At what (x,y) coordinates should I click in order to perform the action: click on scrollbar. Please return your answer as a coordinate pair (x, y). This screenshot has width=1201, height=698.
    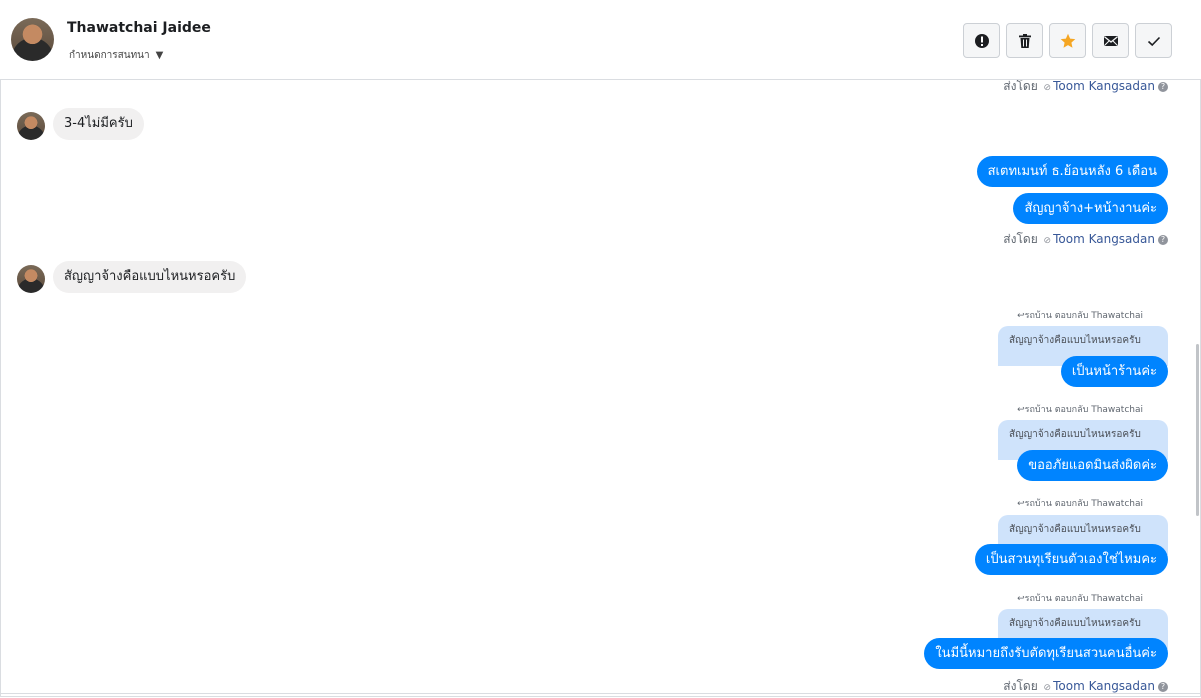
    Looking at the image, I should click on (1197, 430).